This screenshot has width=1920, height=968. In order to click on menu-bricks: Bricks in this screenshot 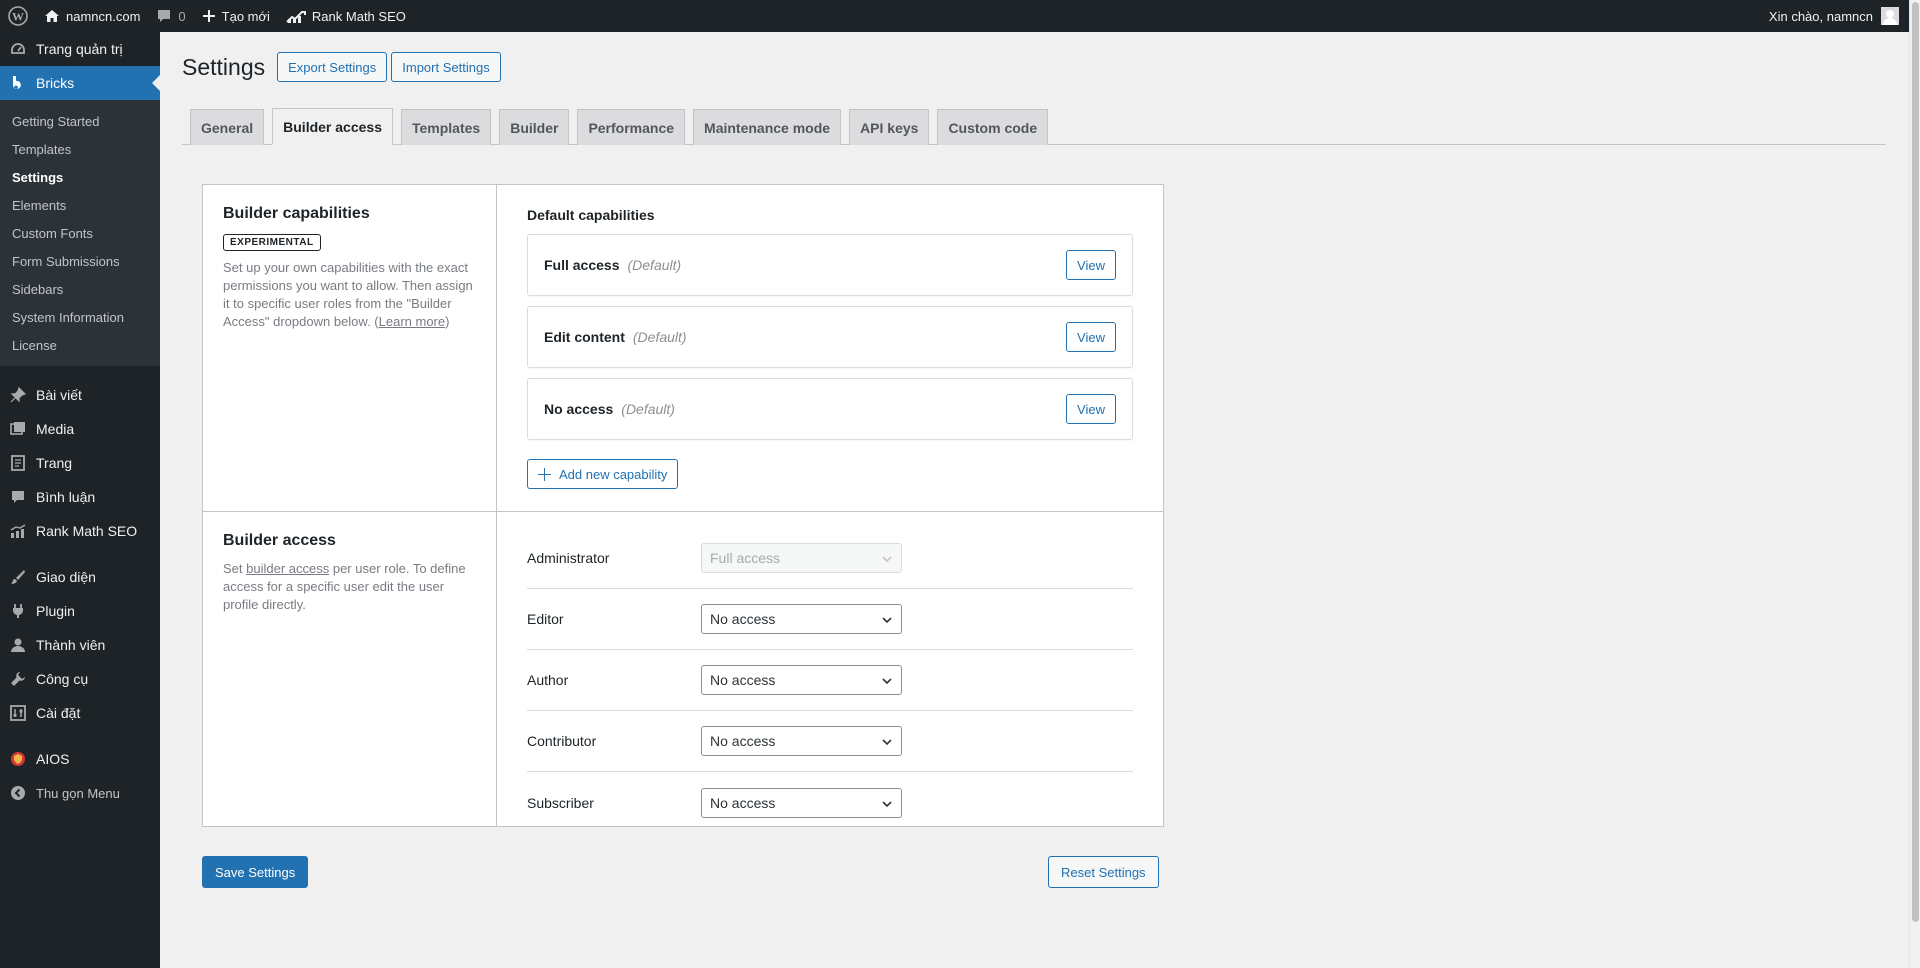, I will do `click(80, 83)`.